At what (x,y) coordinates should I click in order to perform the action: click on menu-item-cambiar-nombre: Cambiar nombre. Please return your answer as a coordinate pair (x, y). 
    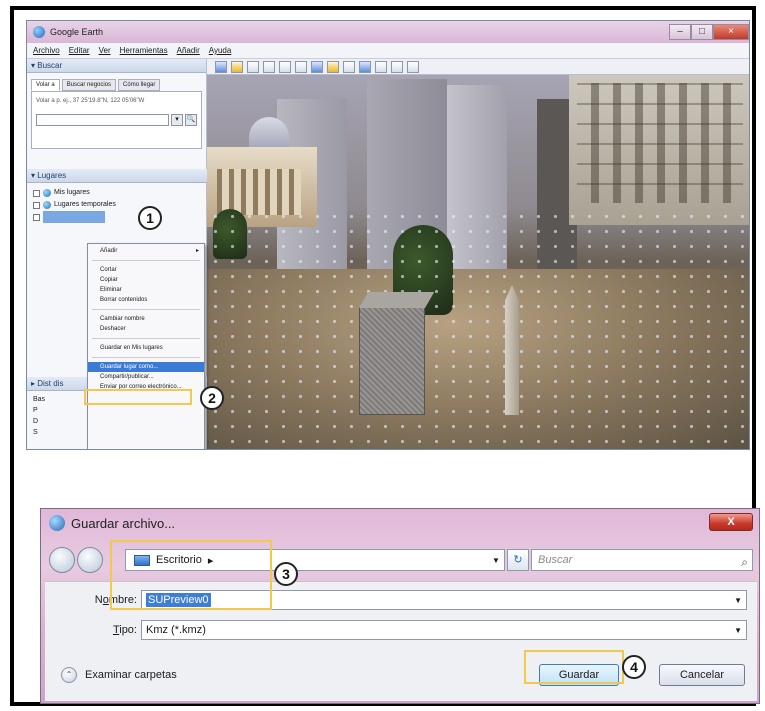
    Looking at the image, I should click on (146, 319).